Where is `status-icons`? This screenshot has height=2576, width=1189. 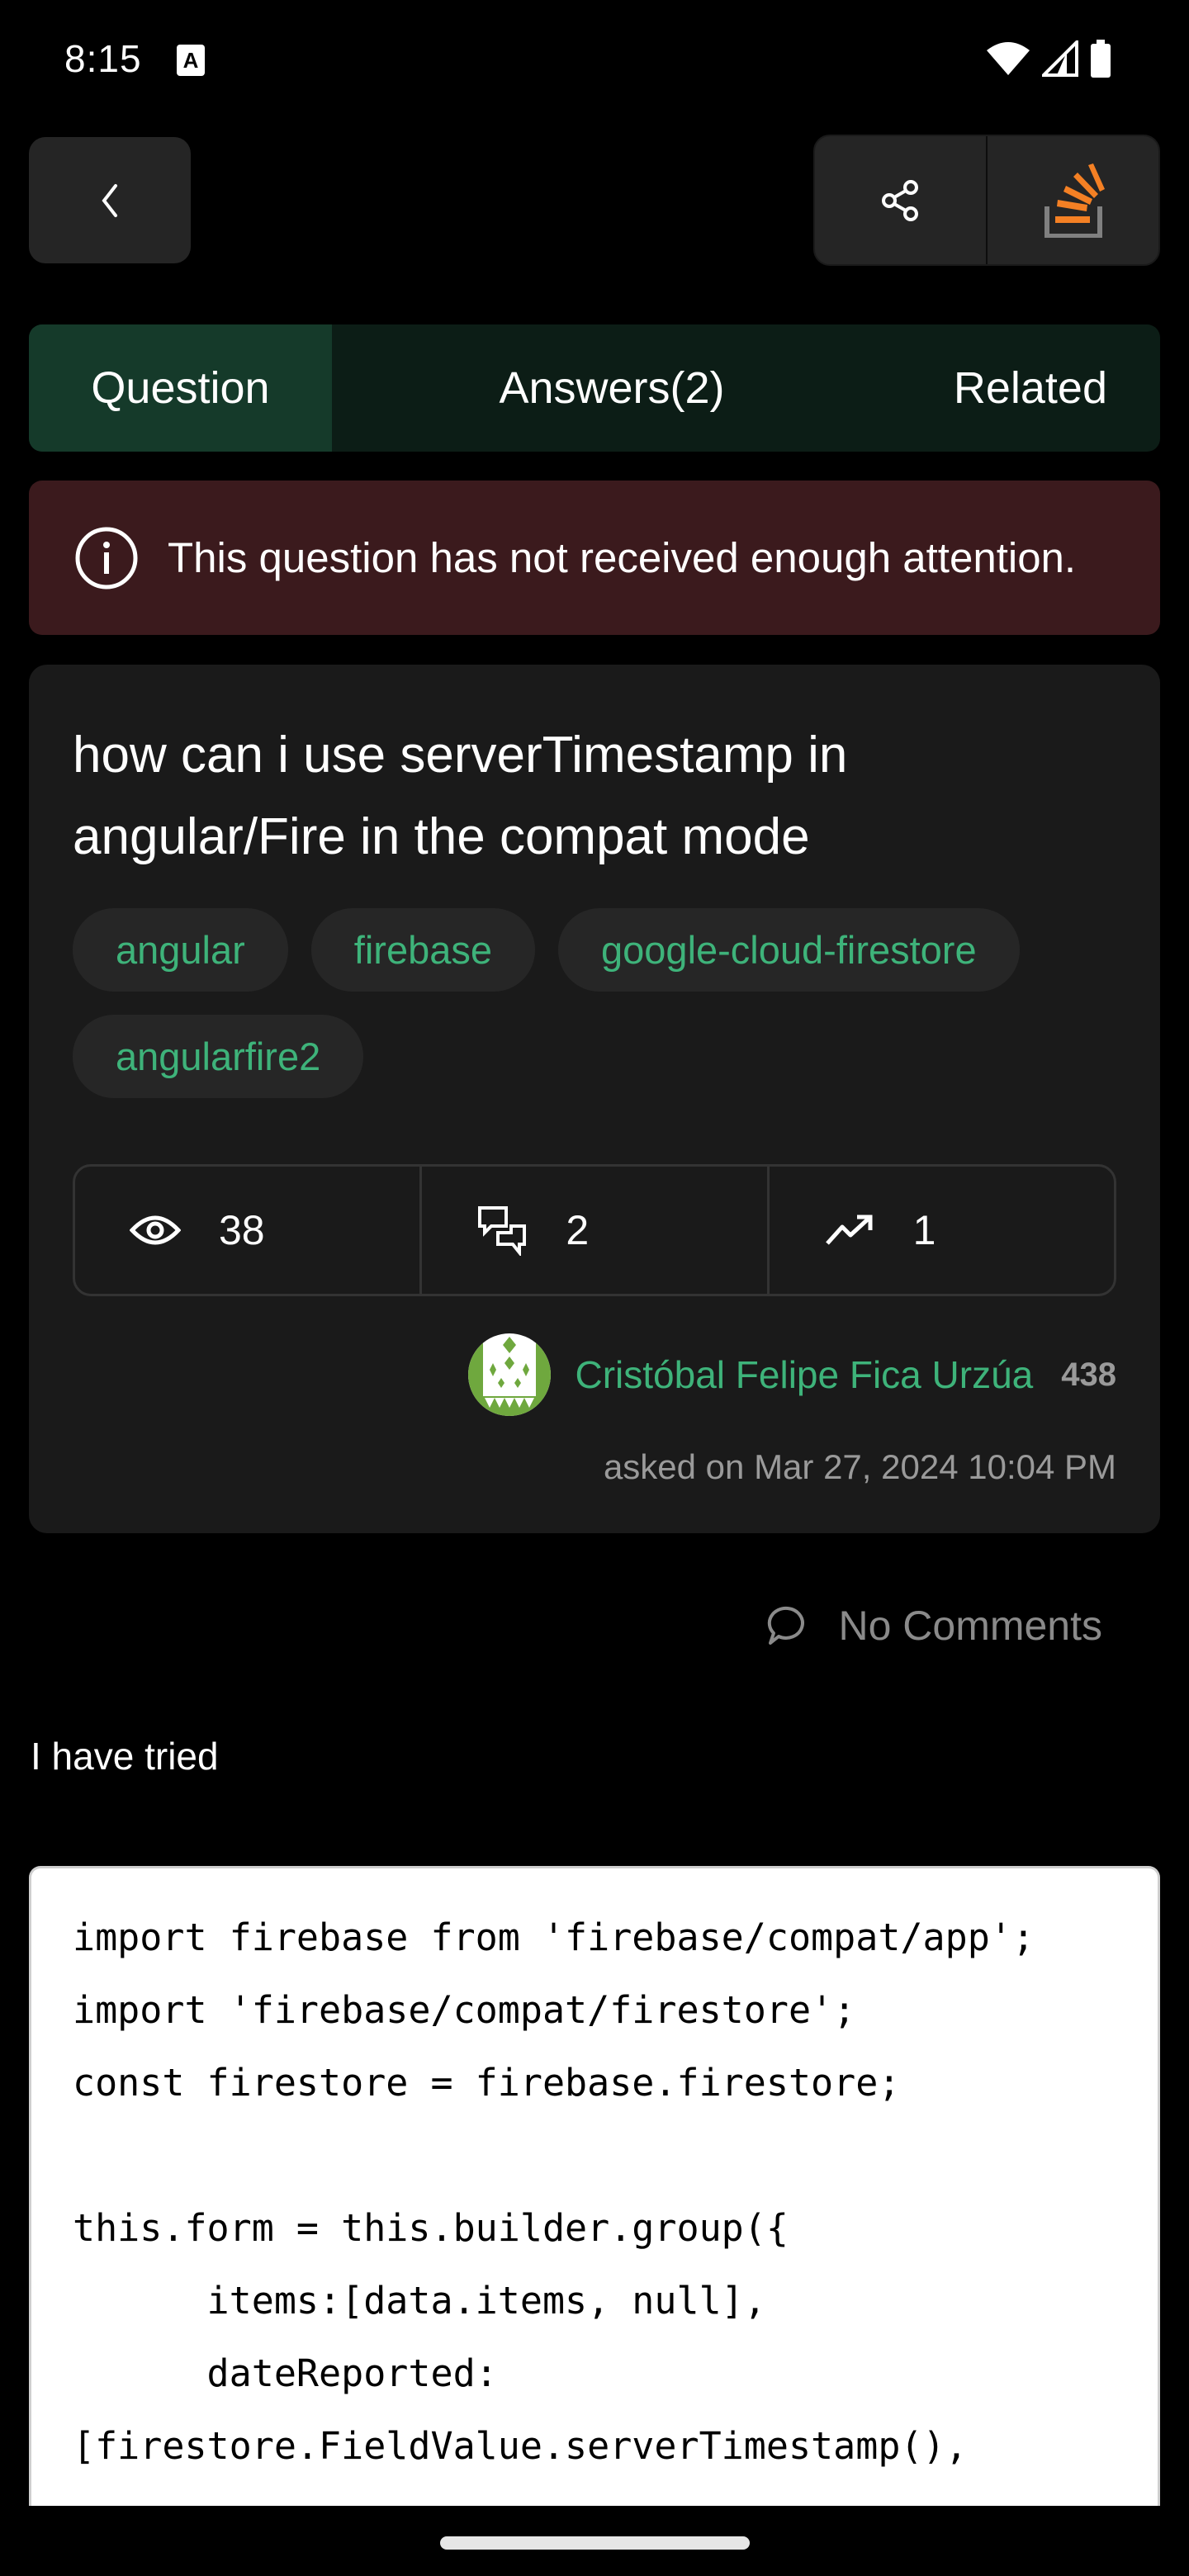 status-icons is located at coordinates (1048, 59).